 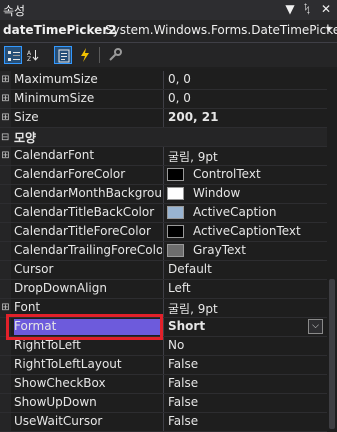 What do you see at coordinates (5, 137) in the screenshot?
I see `collapse-icon: ⊟` at bounding box center [5, 137].